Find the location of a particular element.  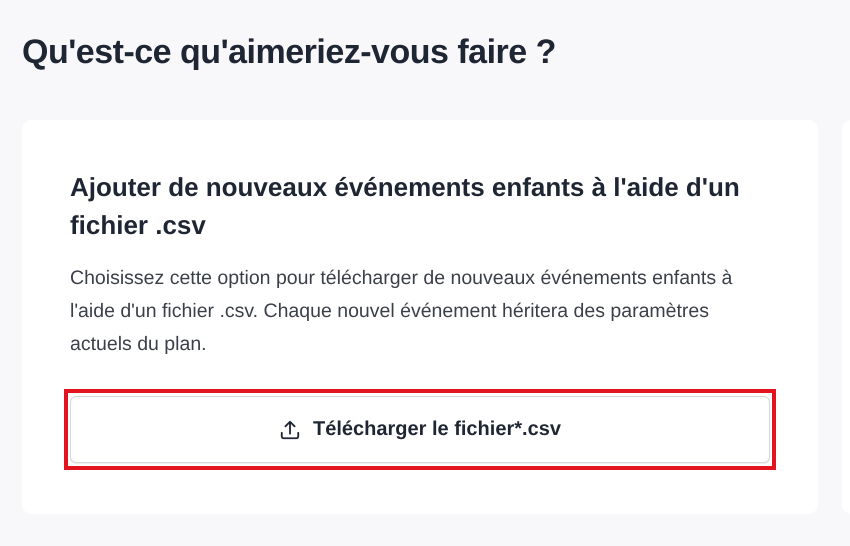

upload-icon is located at coordinates (290, 429).